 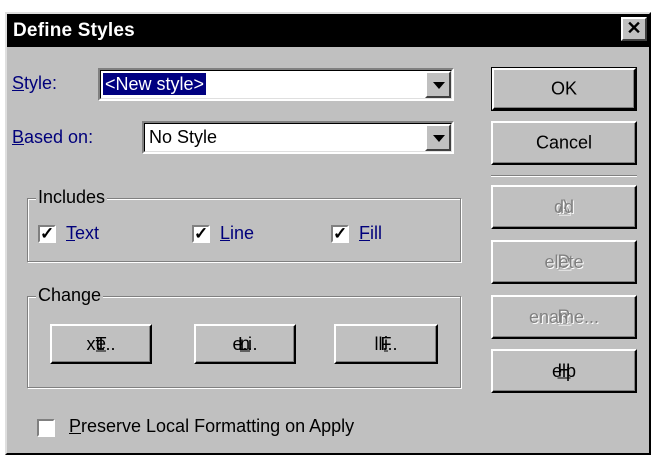 I want to click on fill-checkbox-label: Fill, so click(x=370, y=233).